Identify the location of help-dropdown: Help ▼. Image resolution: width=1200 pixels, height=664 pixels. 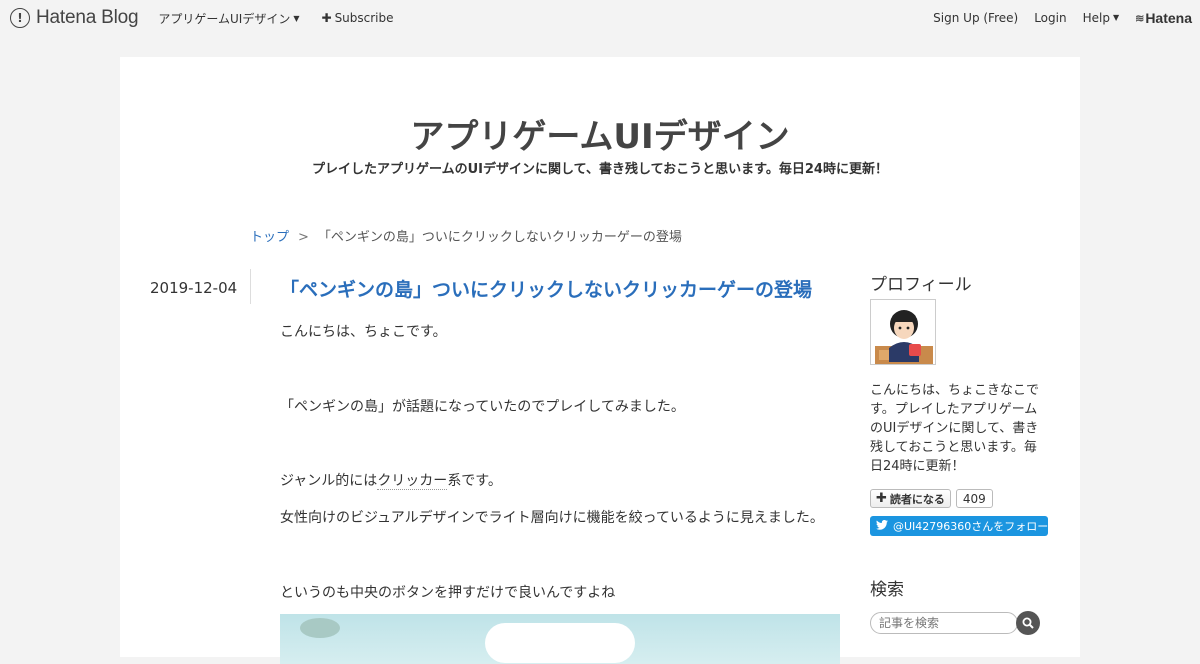
(1101, 18).